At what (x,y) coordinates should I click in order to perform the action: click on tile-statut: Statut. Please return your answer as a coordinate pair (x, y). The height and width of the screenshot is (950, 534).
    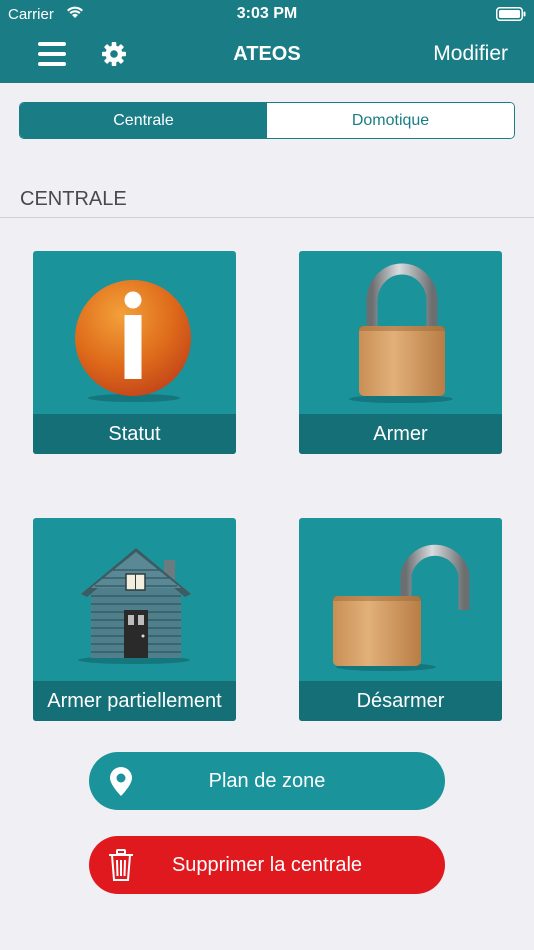
    Looking at the image, I should click on (134, 352).